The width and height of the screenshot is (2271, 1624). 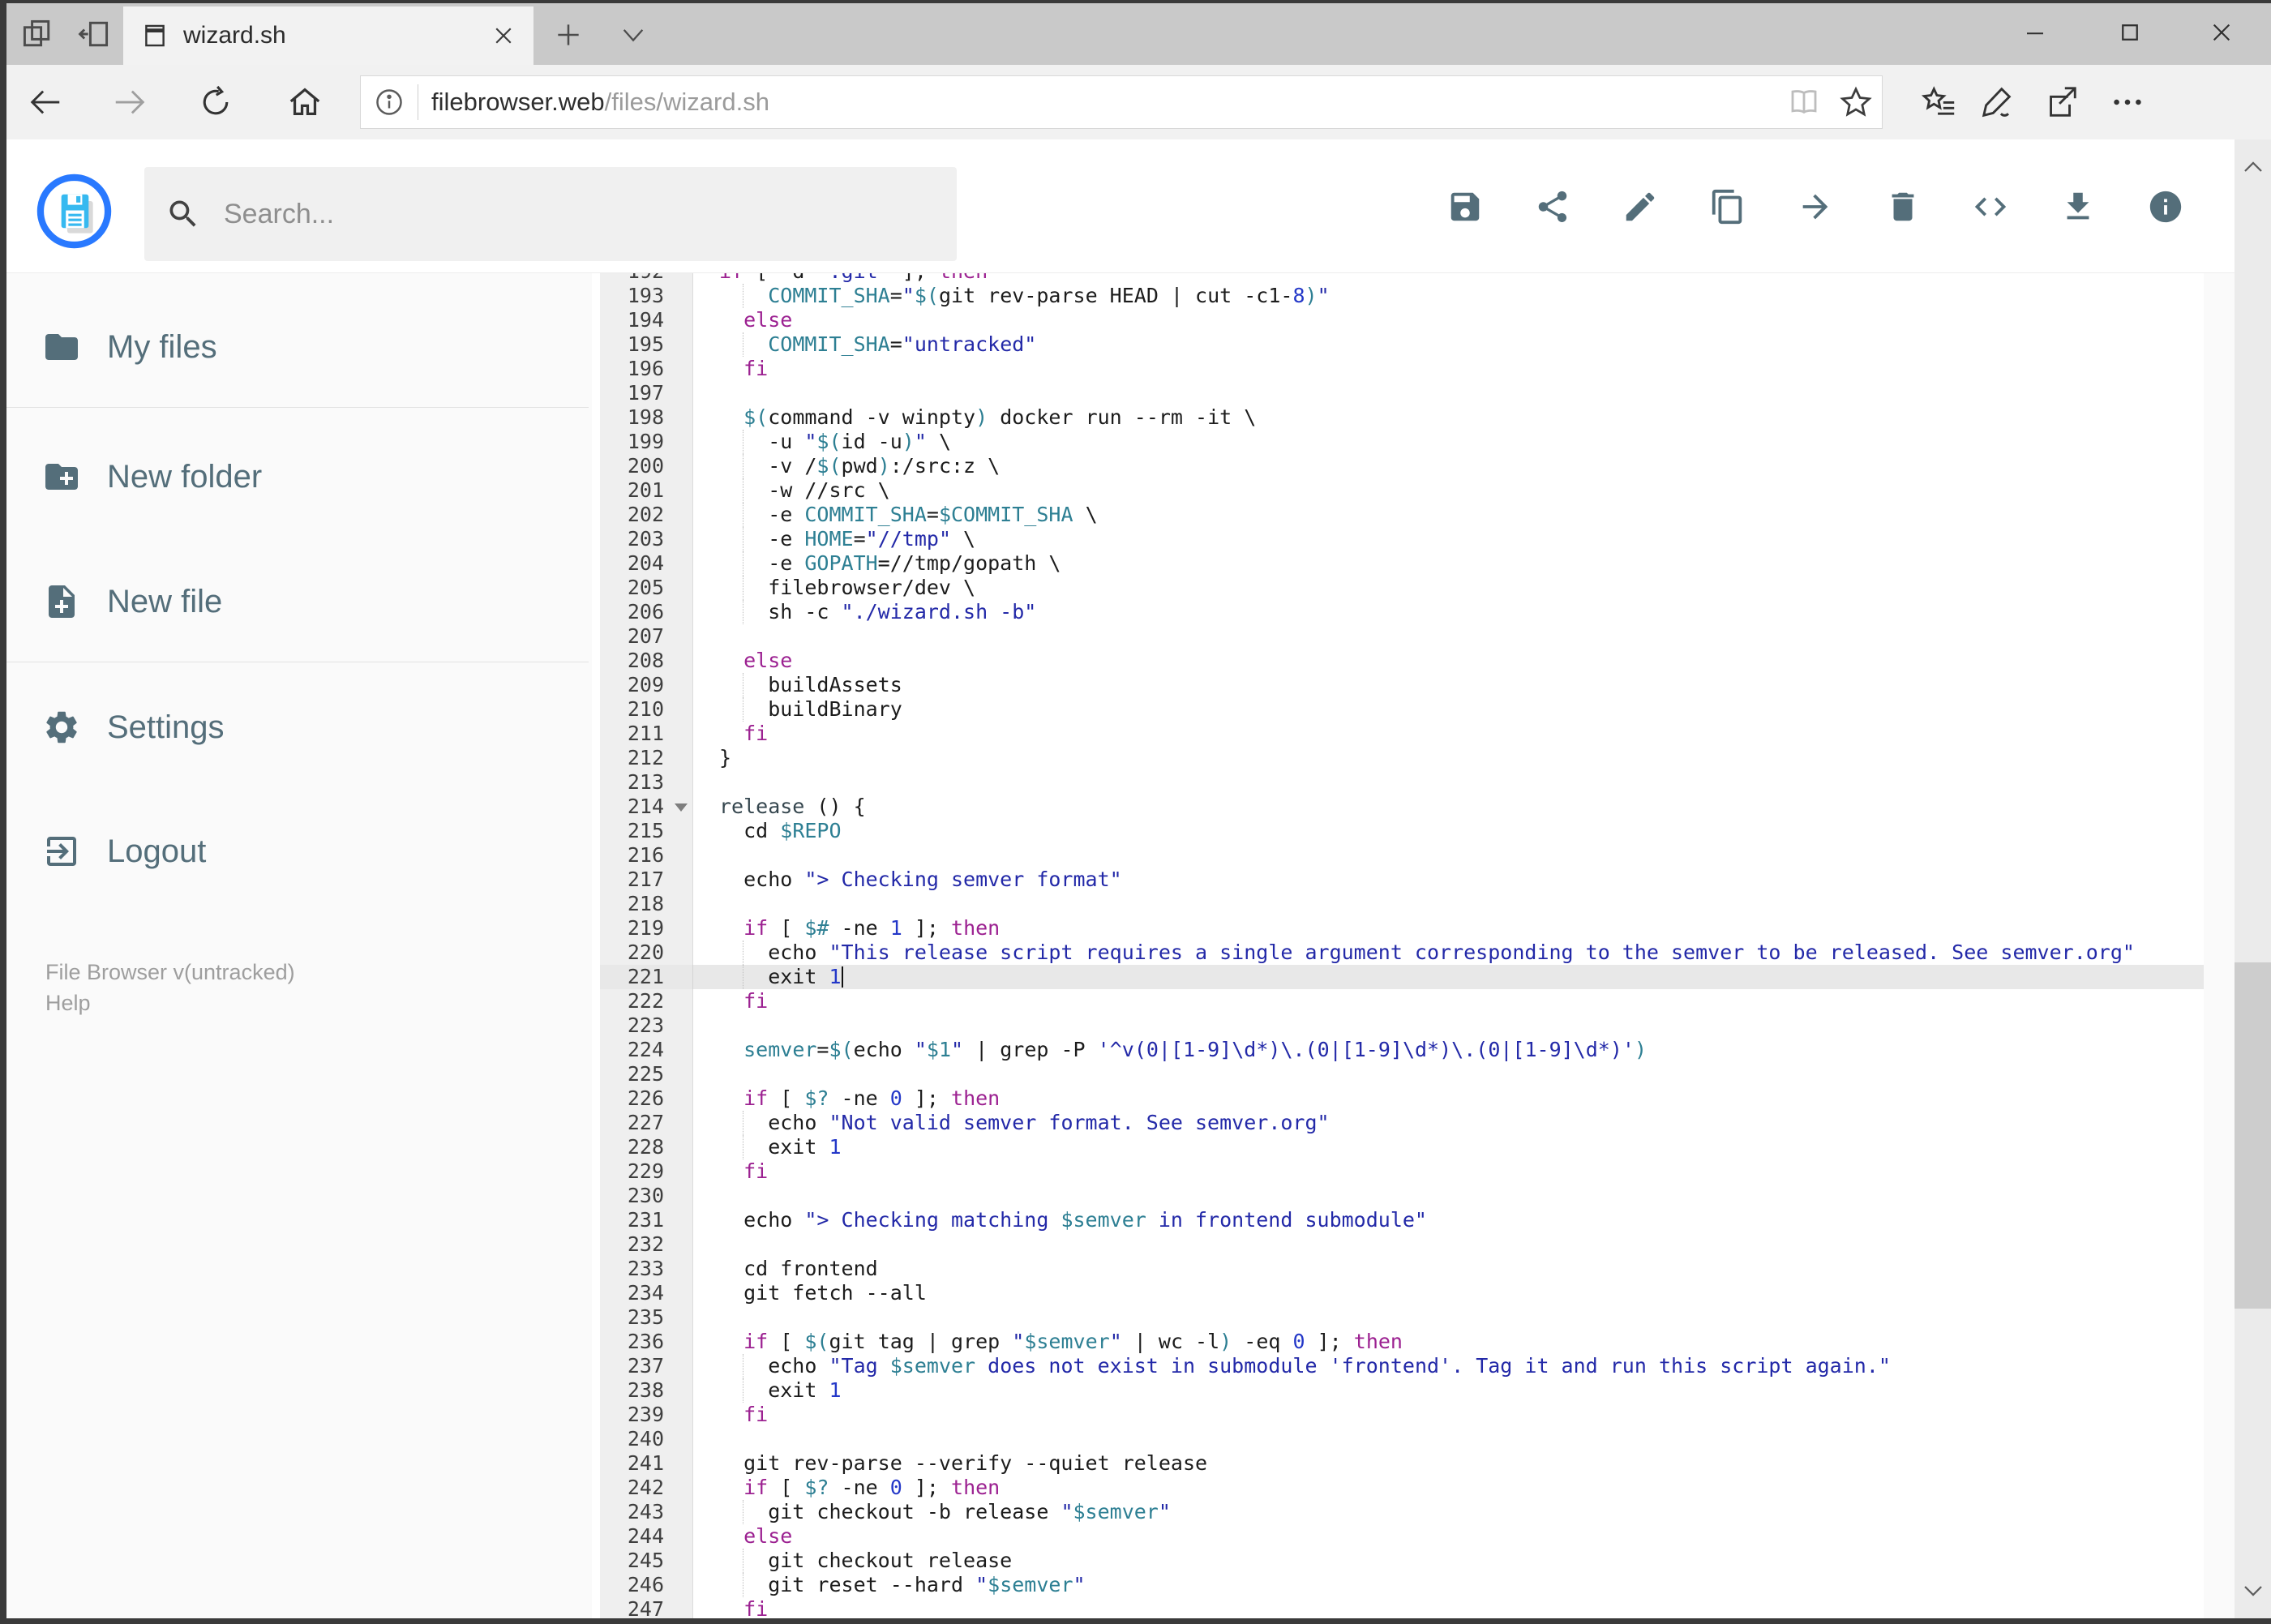 I want to click on code-line-195: 195 COMMIT_SHA="untracked", so click(x=1402, y=345).